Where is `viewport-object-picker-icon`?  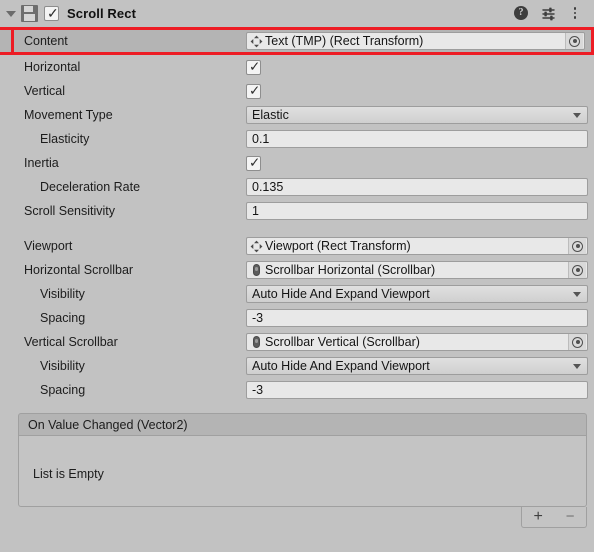 viewport-object-picker-icon is located at coordinates (577, 246).